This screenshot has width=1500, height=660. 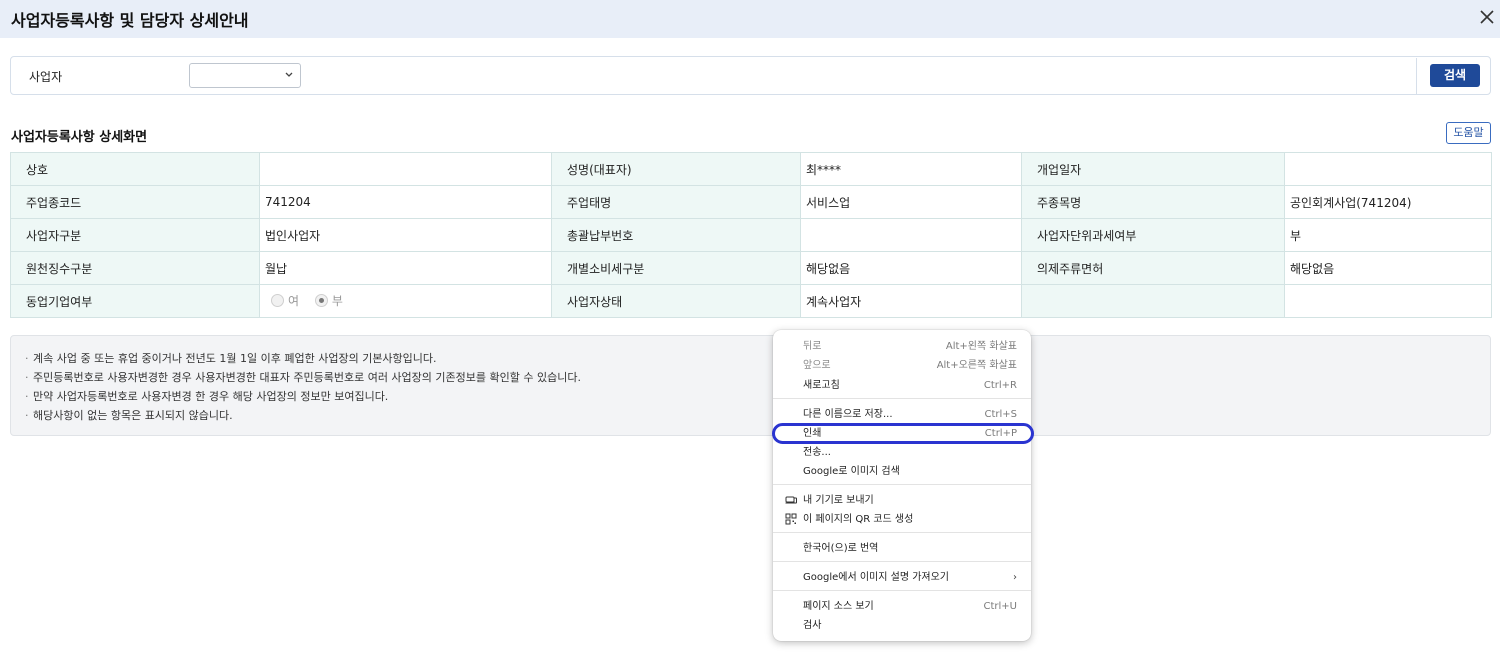 I want to click on radio-no: 부, so click(x=328, y=300).